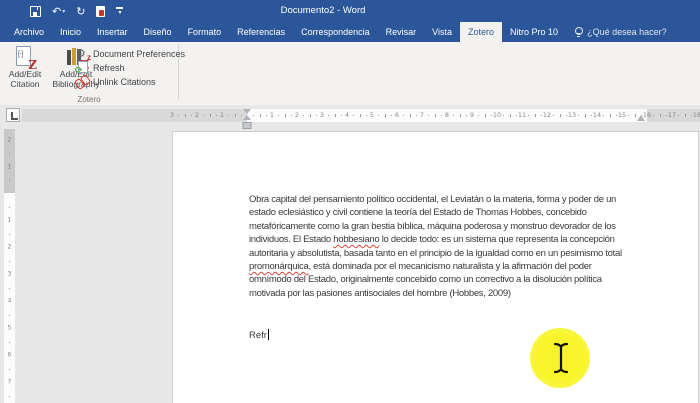 Image resolution: width=700 pixels, height=403 pixels. What do you see at coordinates (481, 32) in the screenshot?
I see `tab-zotero: Zotero` at bounding box center [481, 32].